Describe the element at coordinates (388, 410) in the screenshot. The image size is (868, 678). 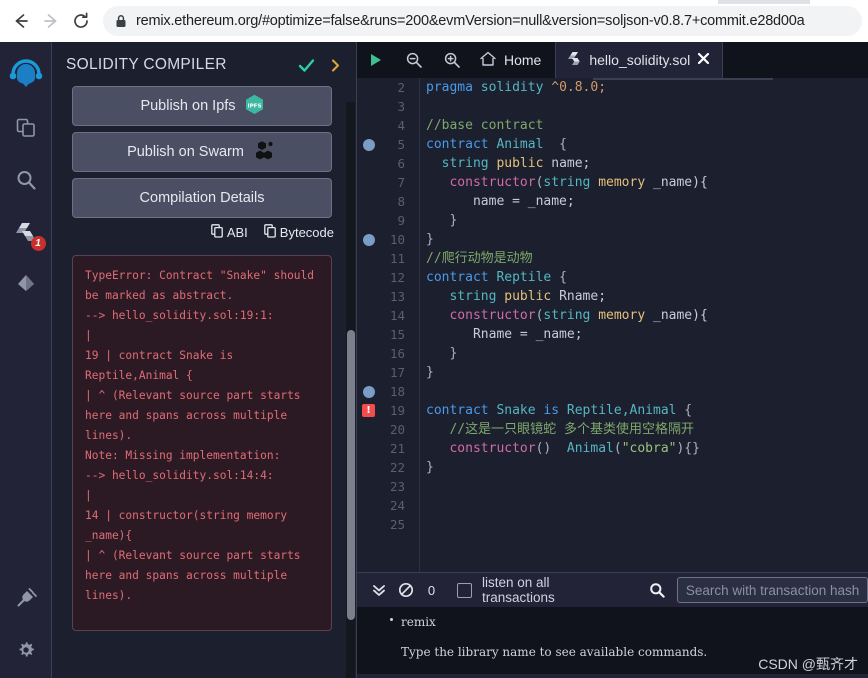
I see `gutter-row: ! 19` at that location.